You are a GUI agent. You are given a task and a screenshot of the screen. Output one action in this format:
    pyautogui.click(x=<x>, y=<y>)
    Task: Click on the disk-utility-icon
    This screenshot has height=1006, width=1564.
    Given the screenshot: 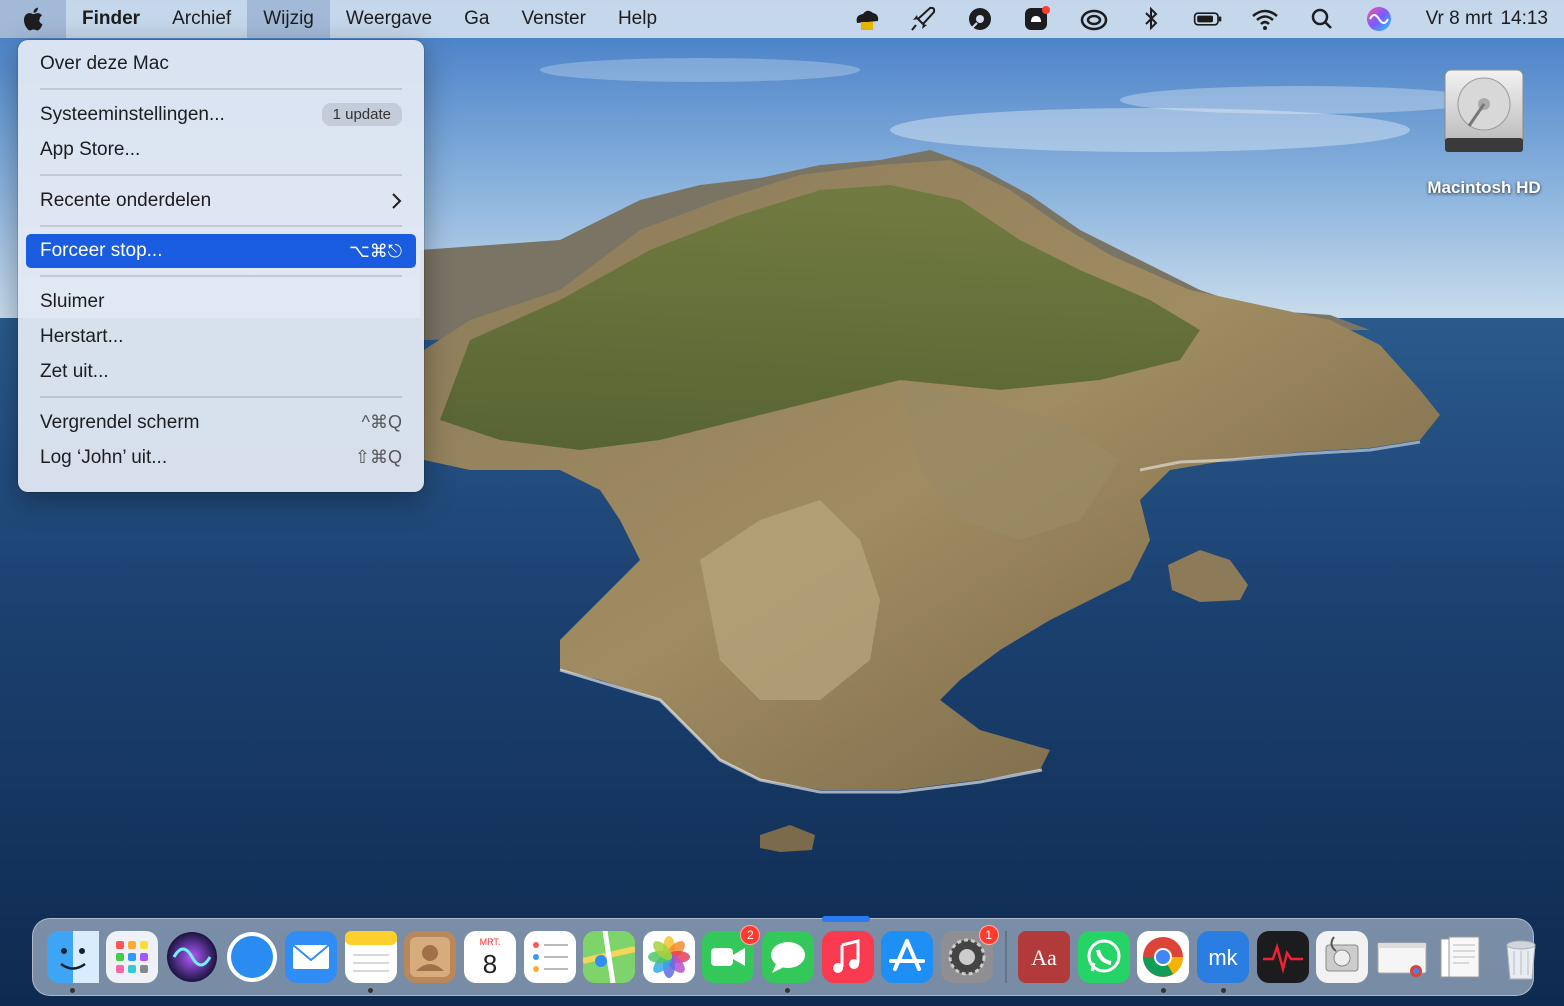 What is the action you would take?
    pyautogui.click(x=1342, y=957)
    